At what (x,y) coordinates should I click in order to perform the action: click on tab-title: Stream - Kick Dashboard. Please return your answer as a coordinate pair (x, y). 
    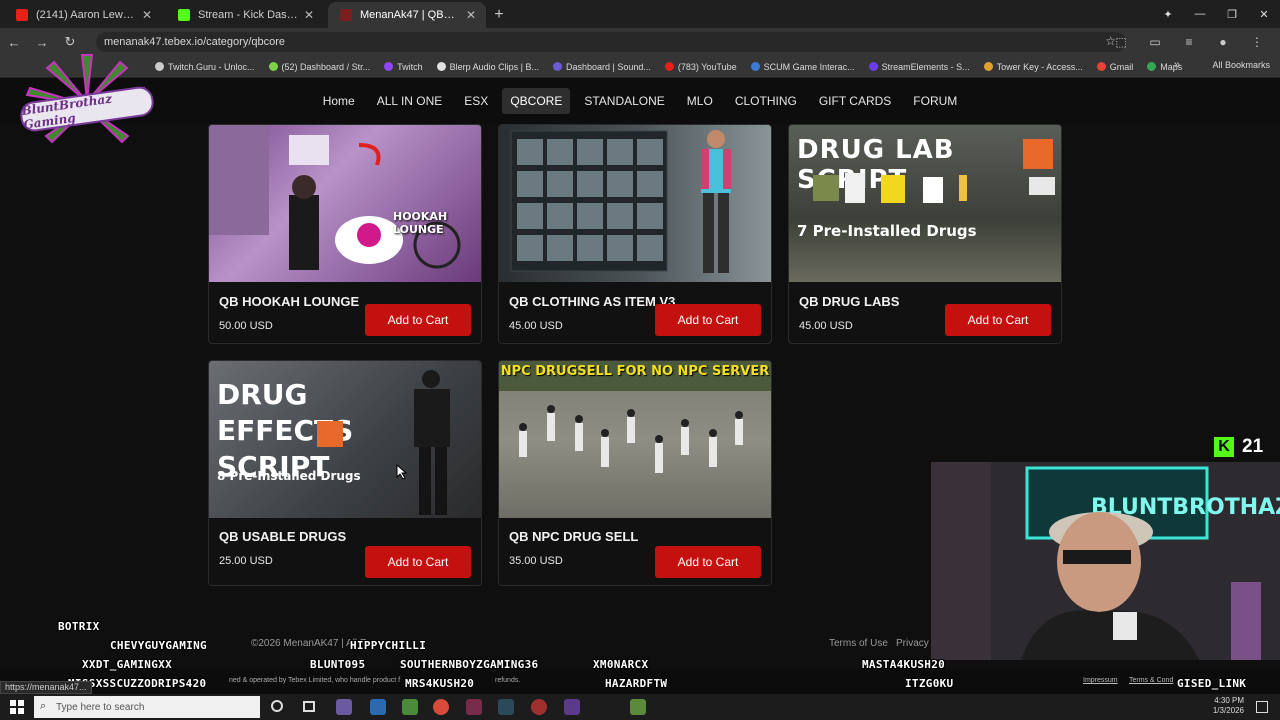
    Looking at the image, I should click on (248, 15).